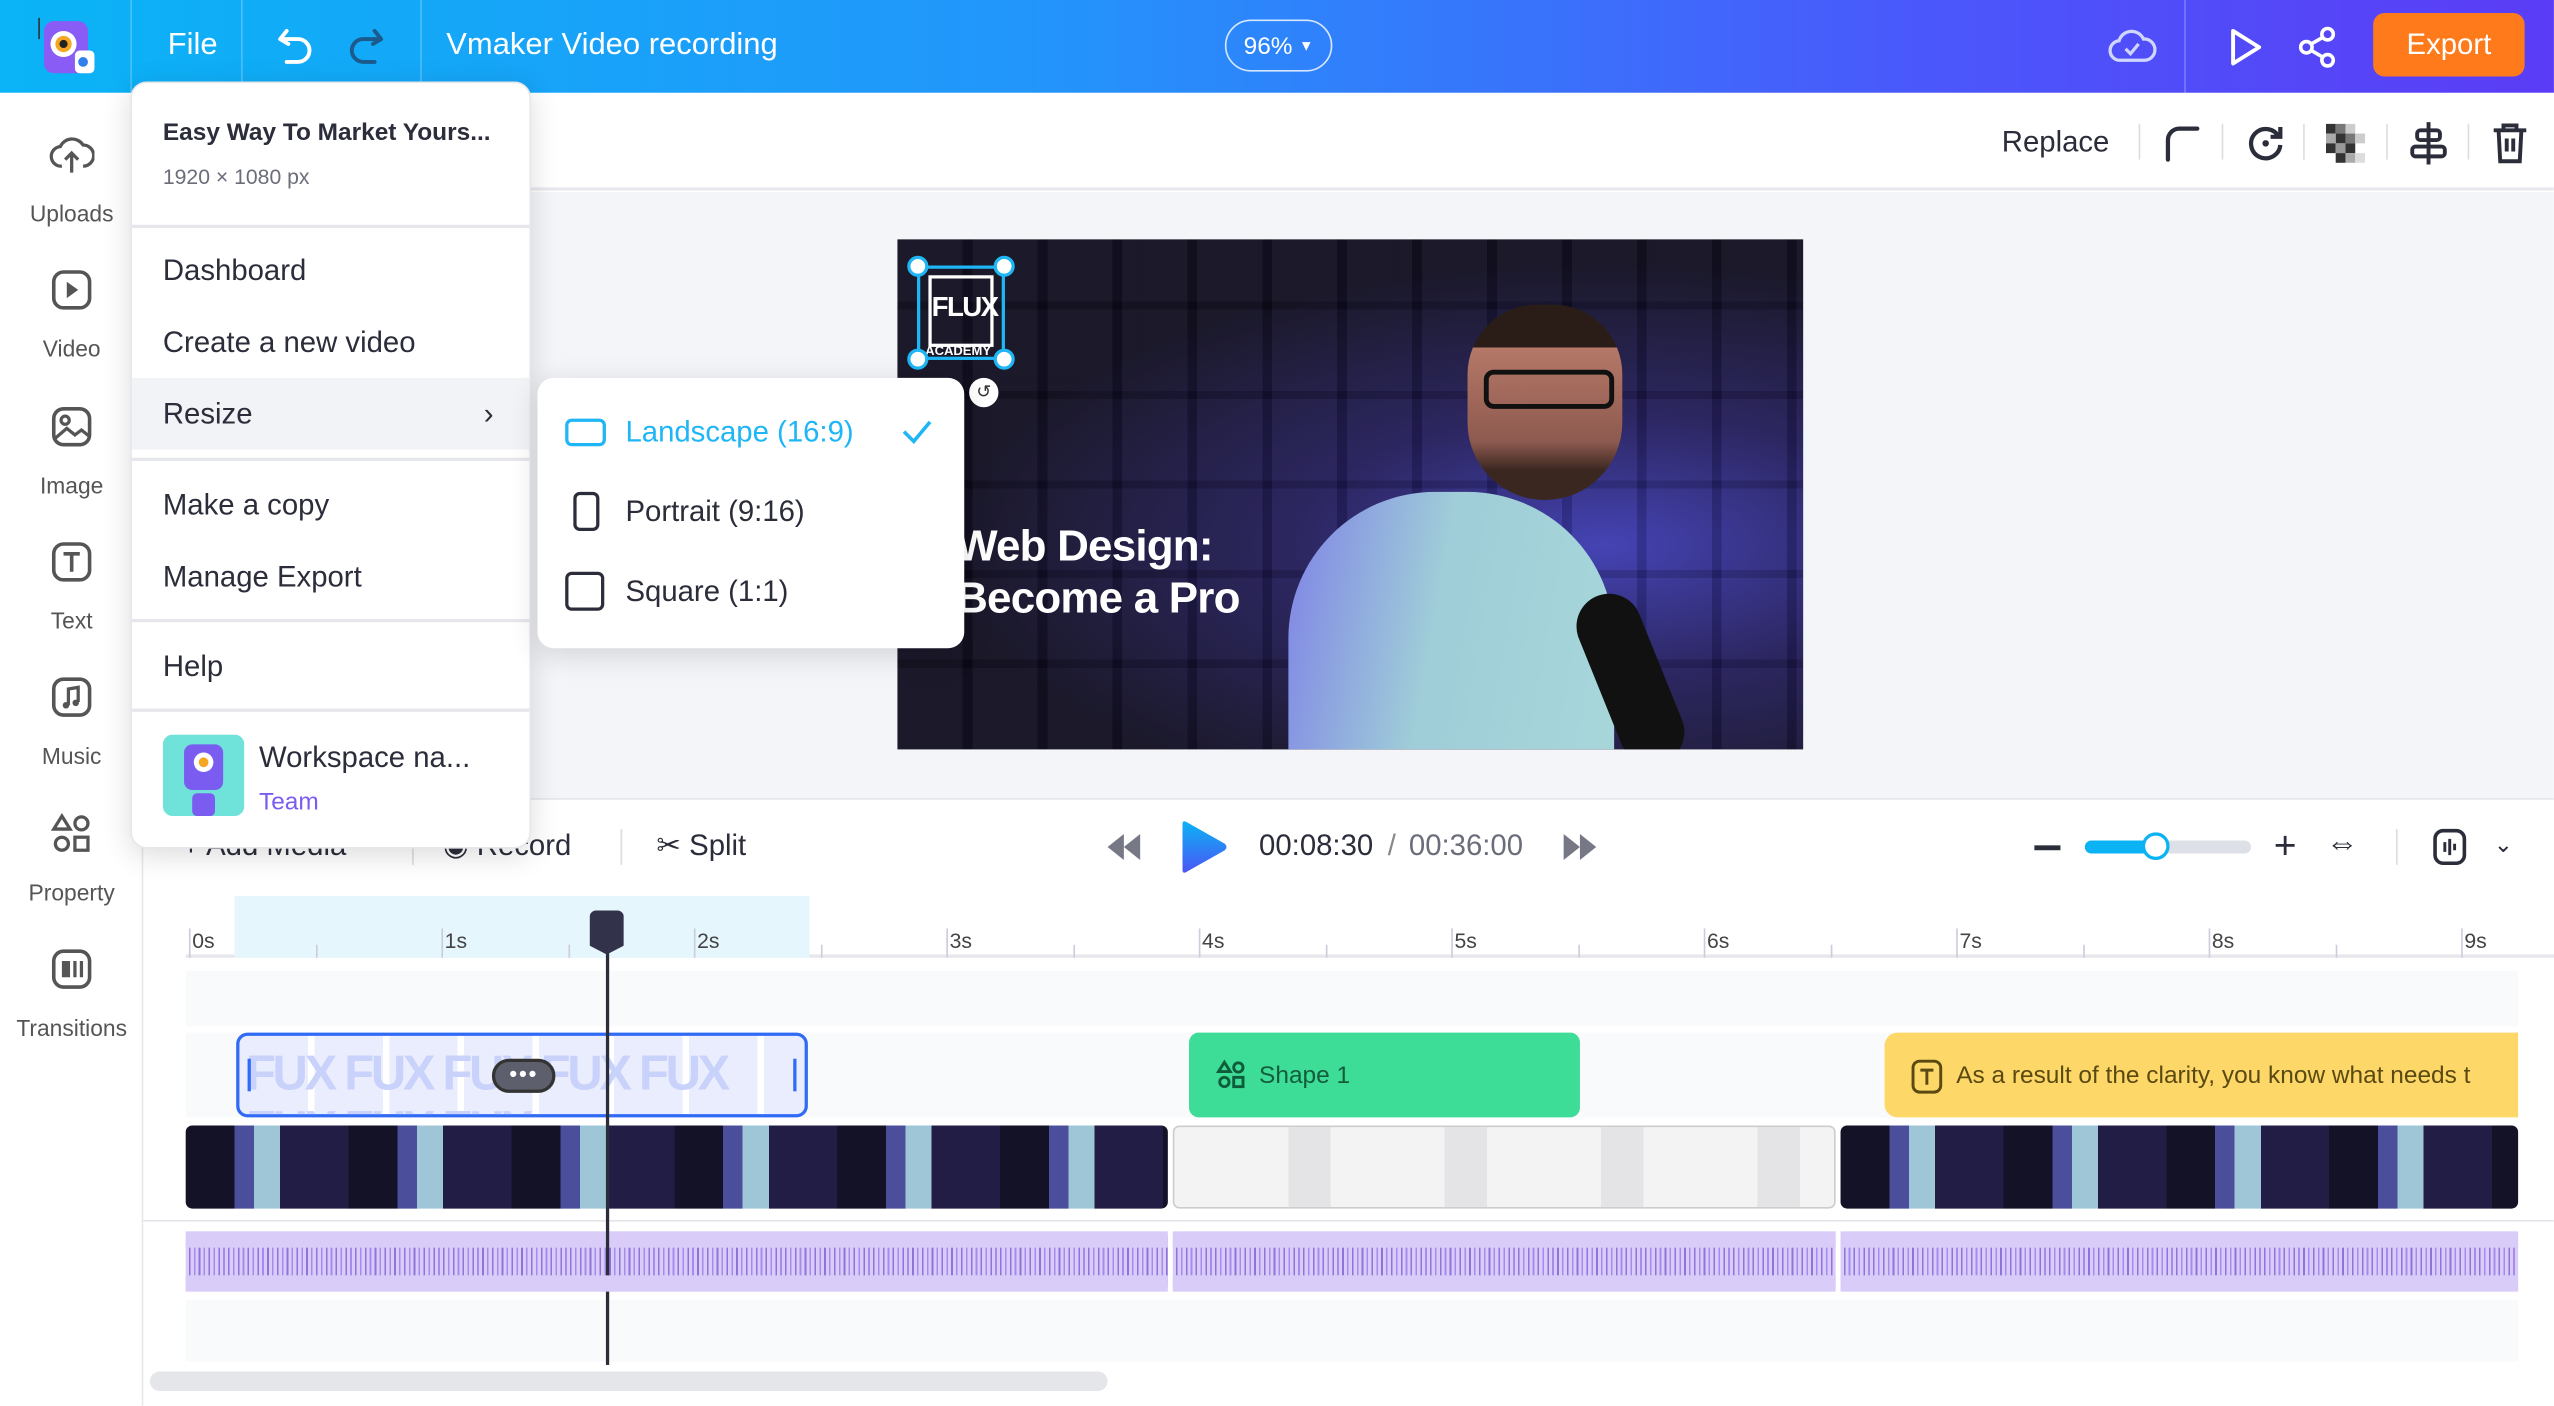 The height and width of the screenshot is (1406, 2554). What do you see at coordinates (71, 1003) in the screenshot?
I see `sidebar-item-transitions: Transitions` at bounding box center [71, 1003].